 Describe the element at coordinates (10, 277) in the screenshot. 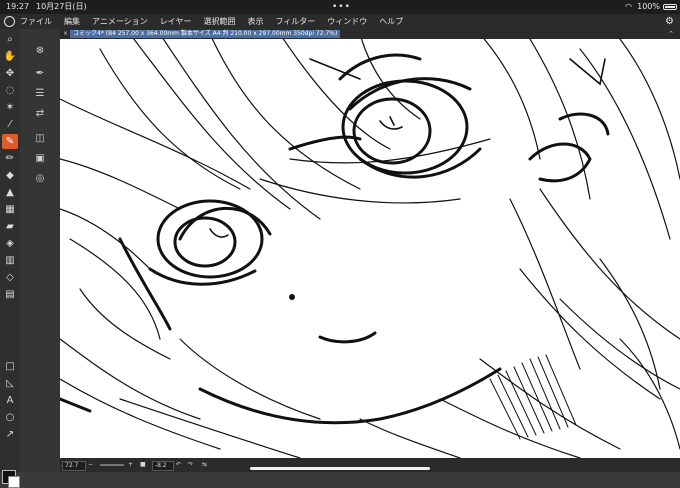

I see `figure-icon: ◇` at that location.